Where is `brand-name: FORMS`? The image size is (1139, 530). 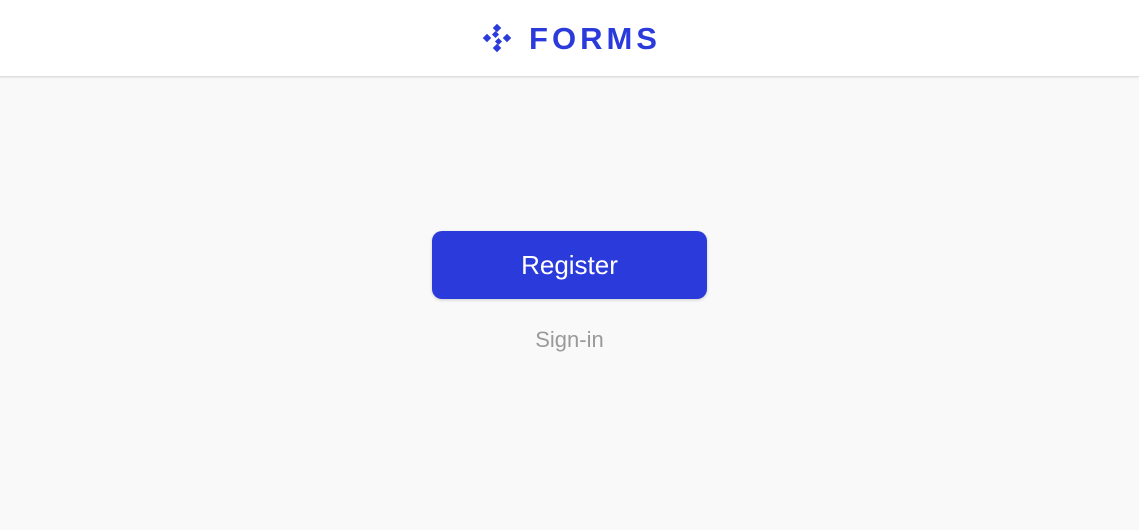 brand-name: FORMS is located at coordinates (595, 38).